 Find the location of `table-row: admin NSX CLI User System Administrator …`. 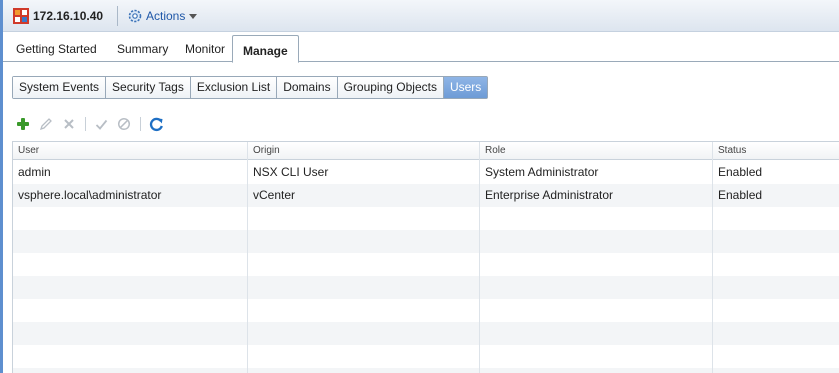

table-row: admin NSX CLI User System Administrator … is located at coordinates (426, 172).